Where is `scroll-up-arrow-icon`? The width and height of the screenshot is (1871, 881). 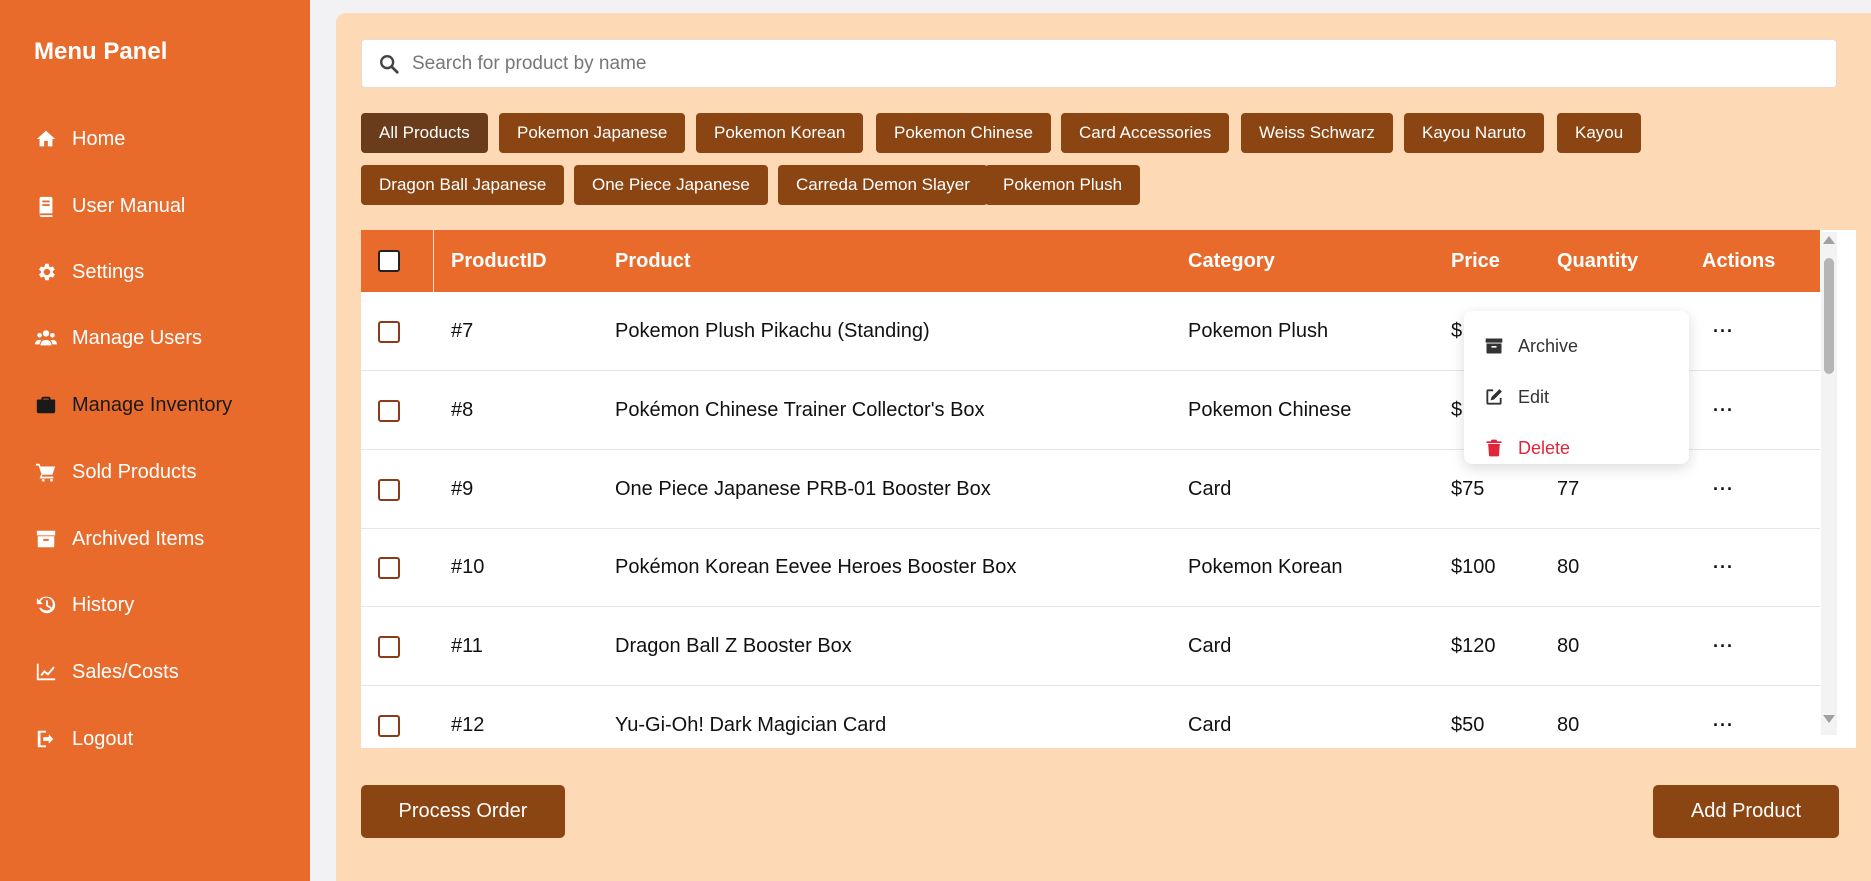
scroll-up-arrow-icon is located at coordinates (1829, 240).